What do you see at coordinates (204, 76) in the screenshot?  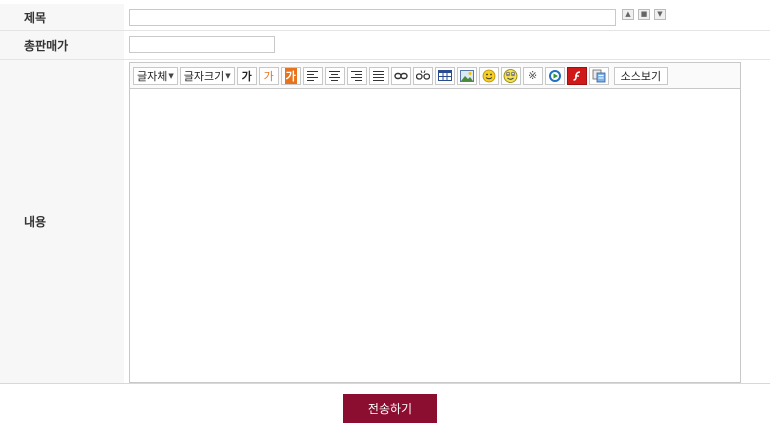 I see `font-size-label: 글자크기` at bounding box center [204, 76].